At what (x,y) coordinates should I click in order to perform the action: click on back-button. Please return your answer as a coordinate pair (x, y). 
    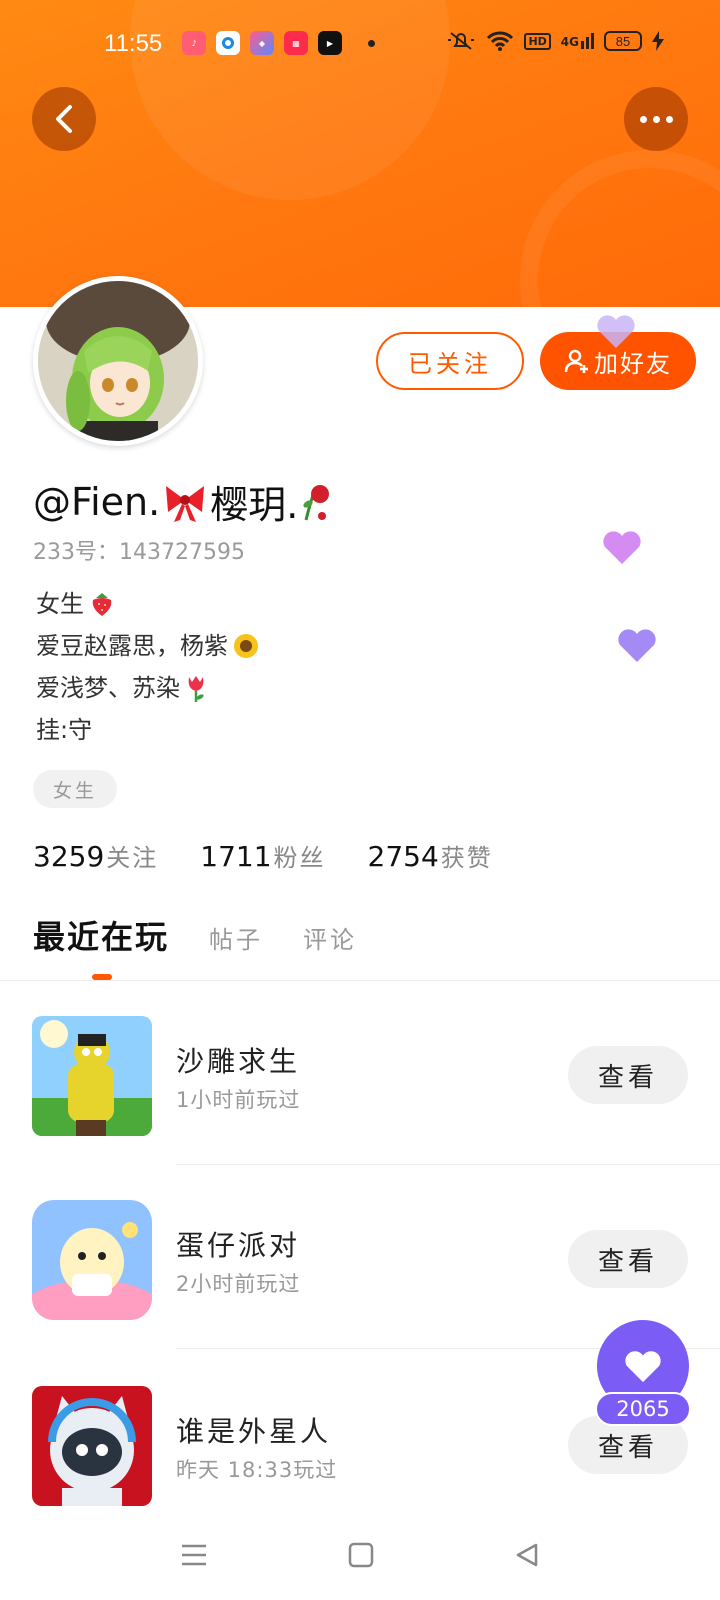
    Looking at the image, I should click on (64, 119).